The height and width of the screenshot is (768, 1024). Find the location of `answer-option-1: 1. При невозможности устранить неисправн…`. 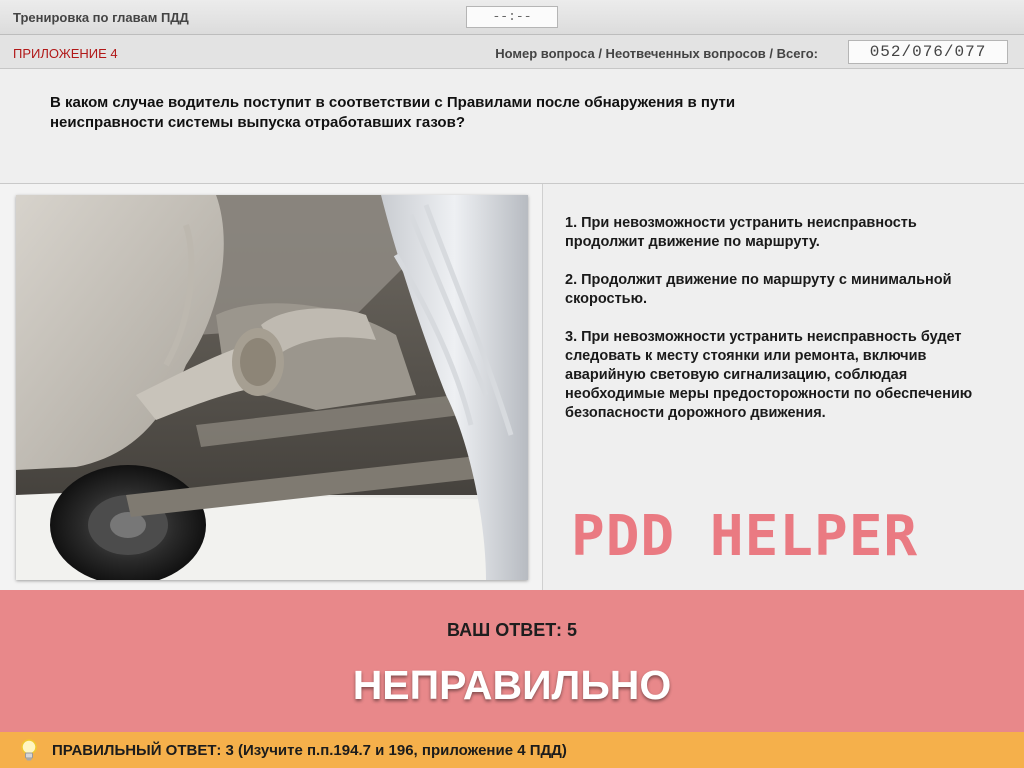

answer-option-1: 1. При невозможности устранить неисправн… is located at coordinates (780, 233).